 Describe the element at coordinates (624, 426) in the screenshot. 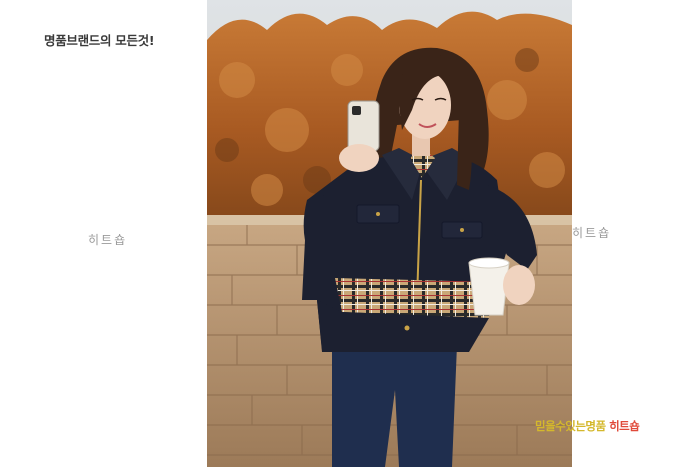

I see `slogan-shop-name: 히트숍` at that location.